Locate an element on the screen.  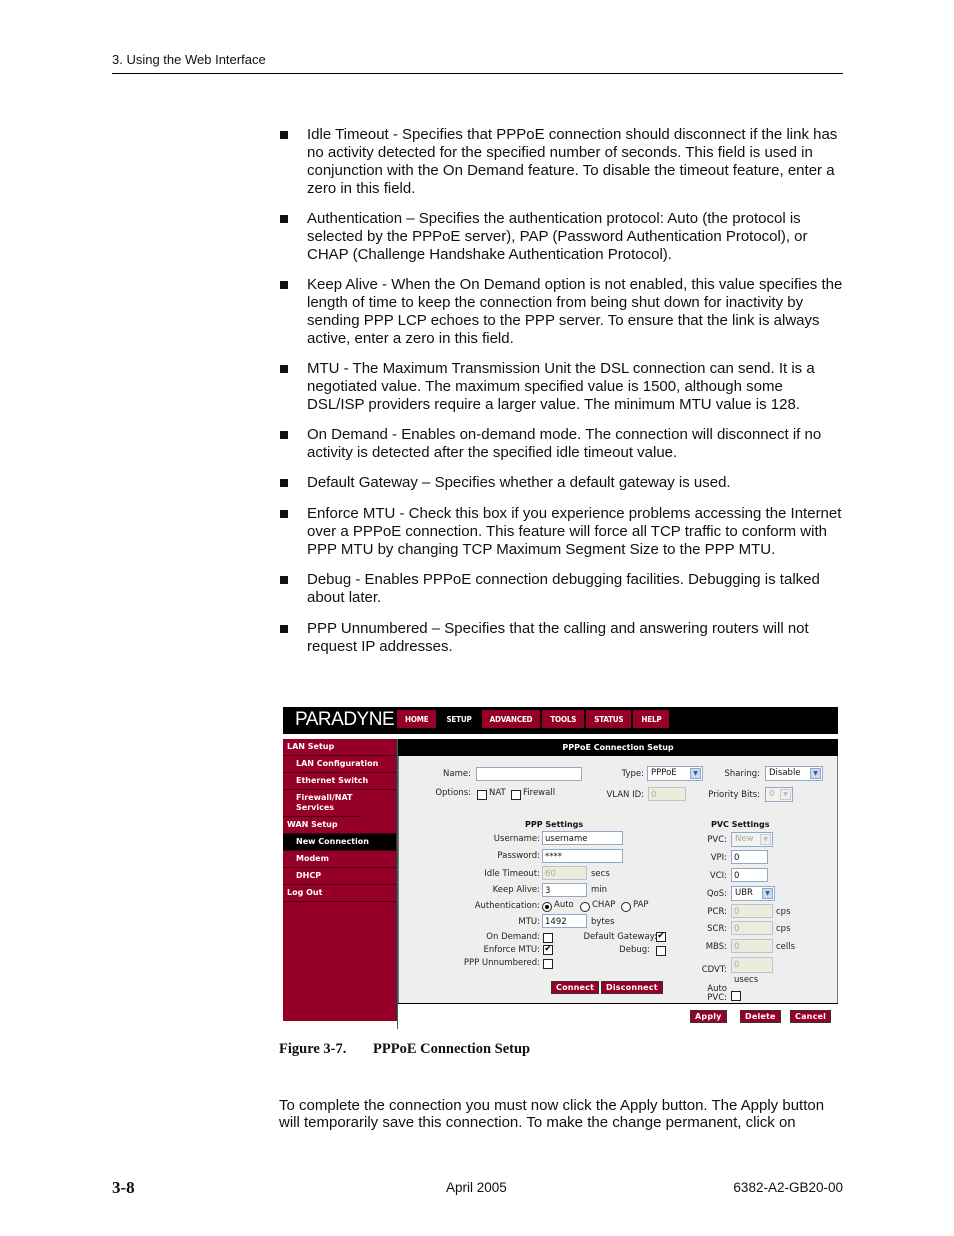
mbs-unit: cells is located at coordinates (786, 947).